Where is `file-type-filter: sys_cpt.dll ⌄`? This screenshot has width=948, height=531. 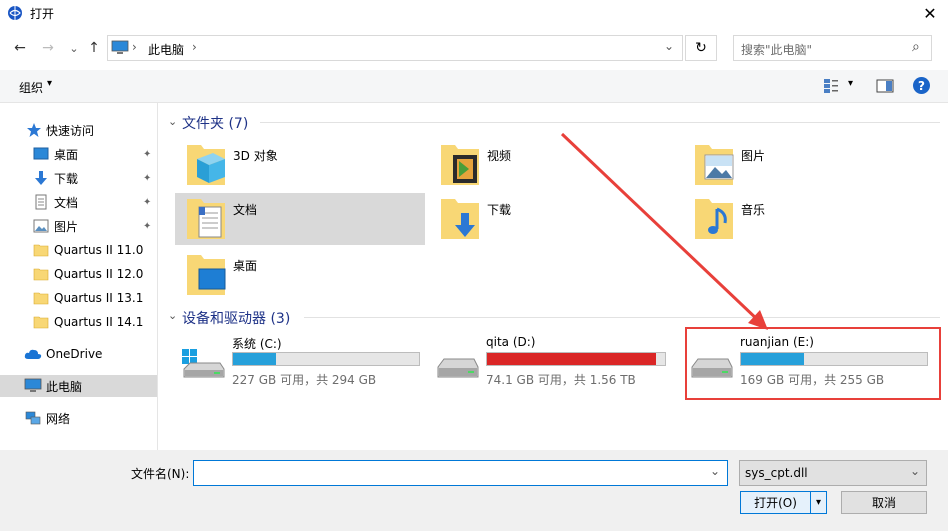 file-type-filter: sys_cpt.dll ⌄ is located at coordinates (833, 473).